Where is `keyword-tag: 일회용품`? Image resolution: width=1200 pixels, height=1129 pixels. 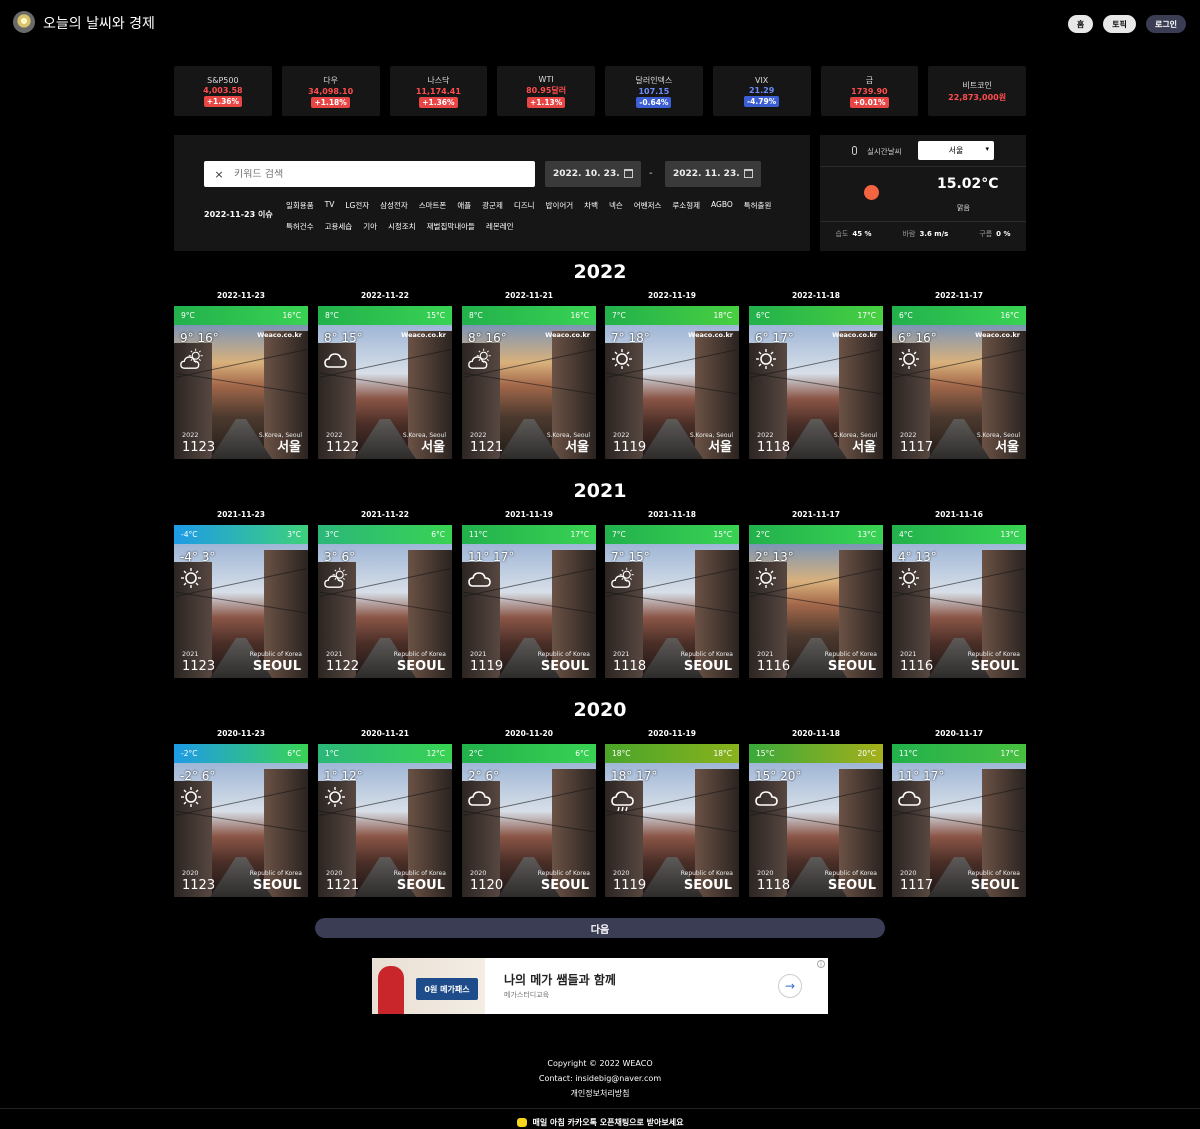 keyword-tag: 일회용품 is located at coordinates (300, 205).